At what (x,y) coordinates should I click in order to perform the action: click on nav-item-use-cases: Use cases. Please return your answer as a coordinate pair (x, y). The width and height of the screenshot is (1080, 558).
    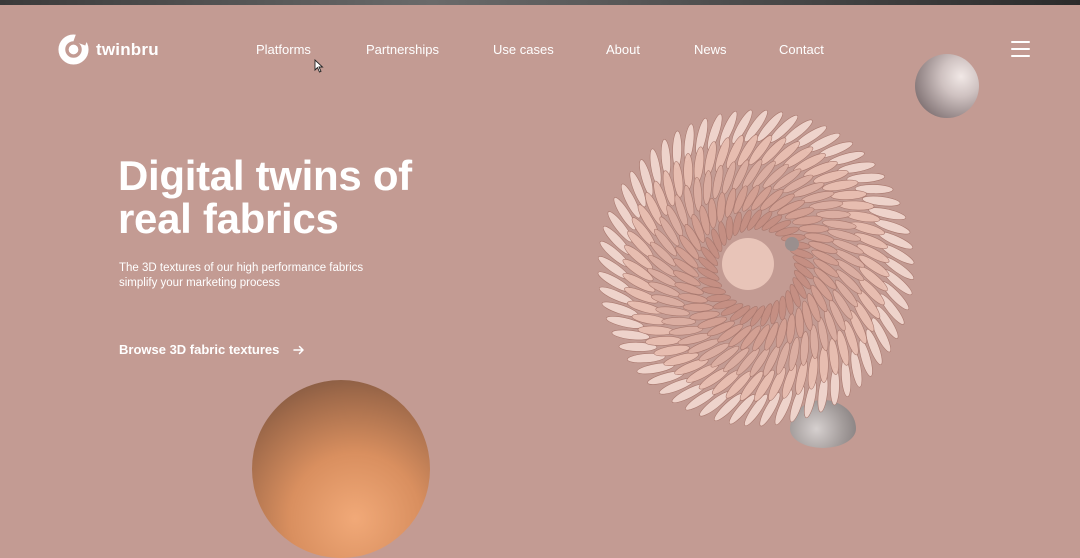
    Looking at the image, I should click on (523, 49).